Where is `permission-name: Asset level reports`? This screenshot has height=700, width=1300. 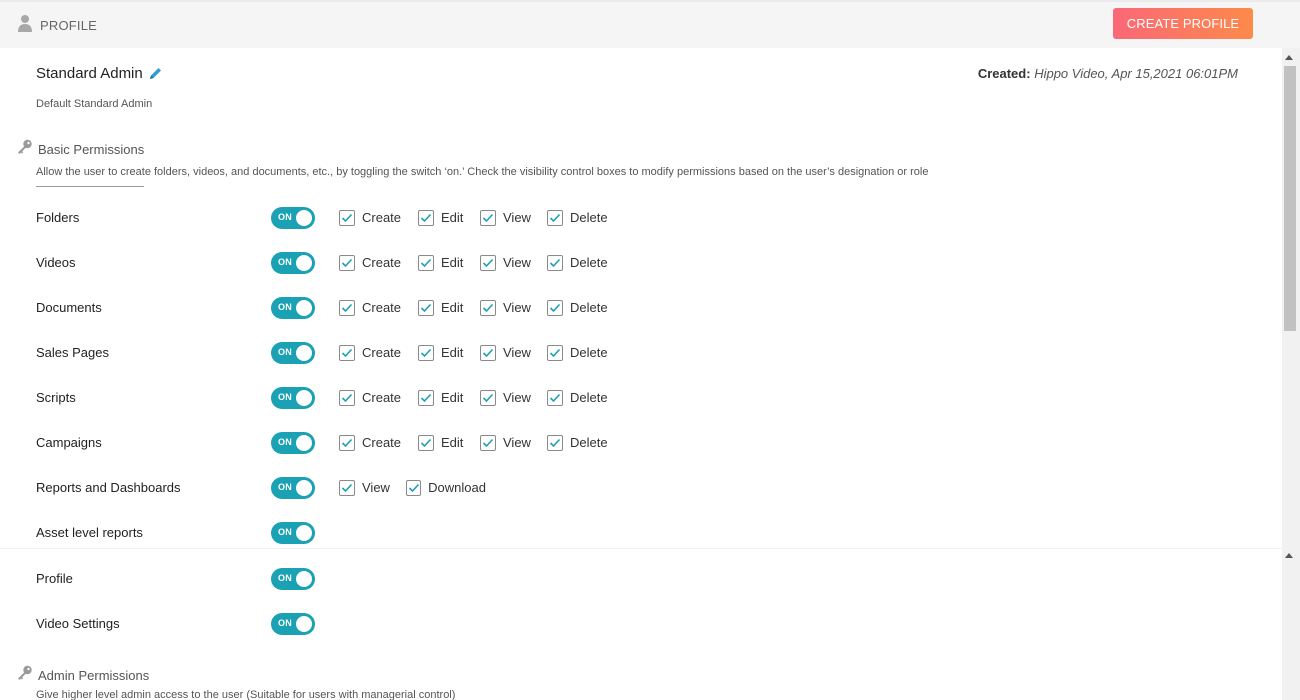
permission-name: Asset level reports is located at coordinates (89, 532).